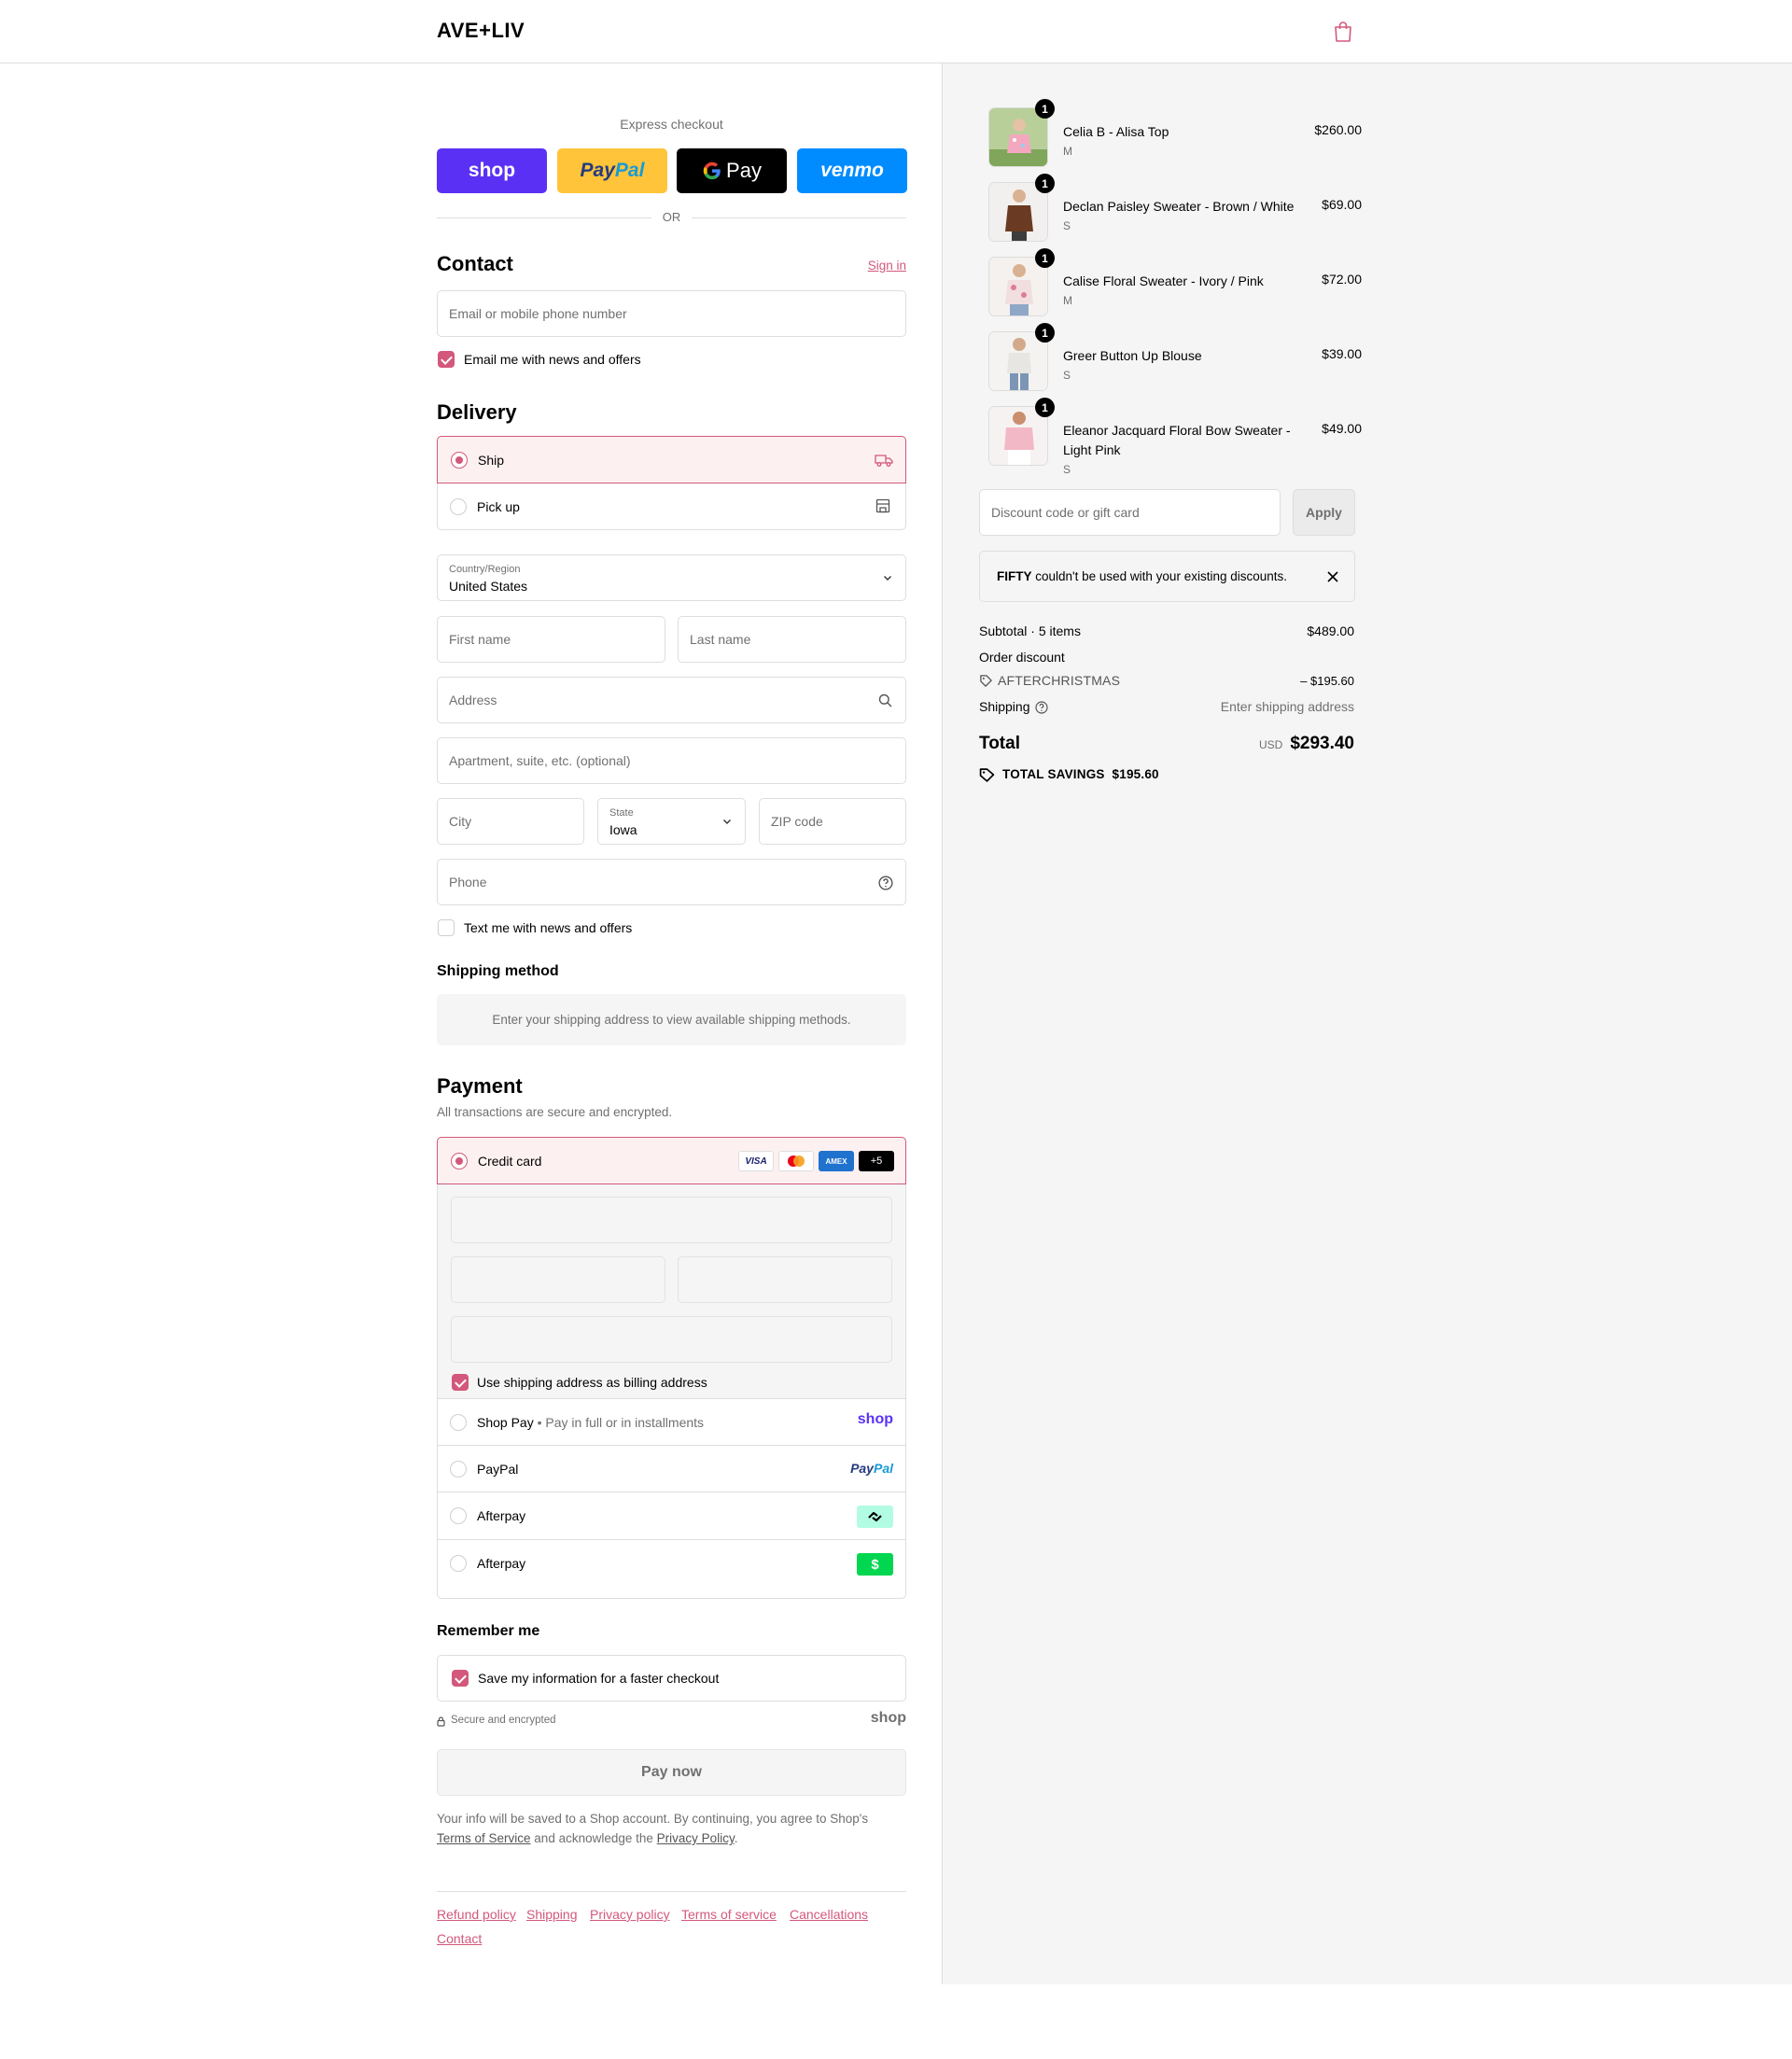  I want to click on email-field: Email or mobile phone number, so click(671, 313).